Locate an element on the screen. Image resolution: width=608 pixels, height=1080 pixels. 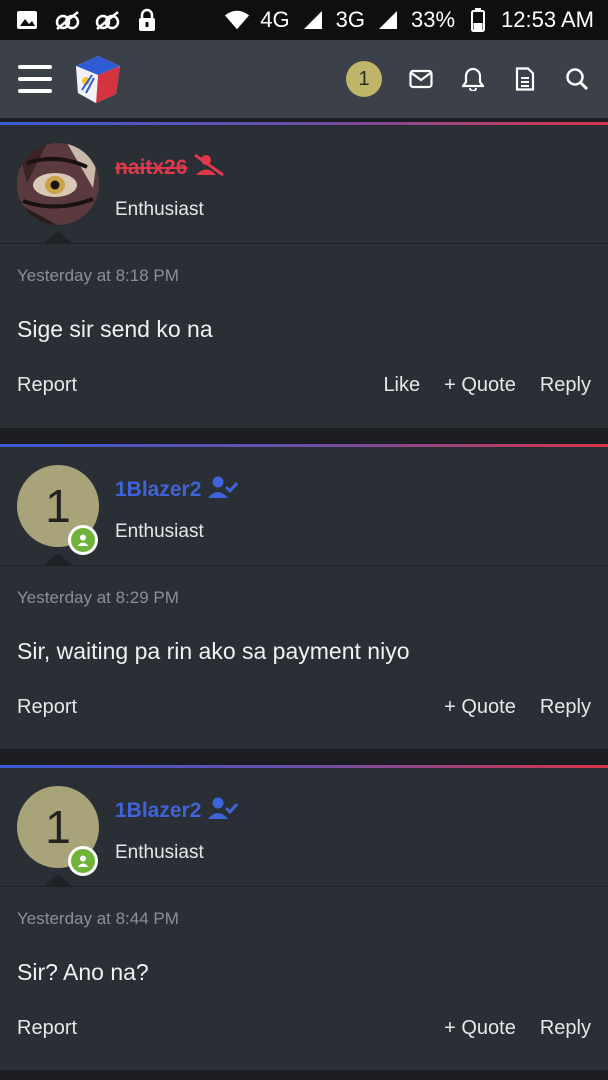
app-header: 1 is located at coordinates (304, 79).